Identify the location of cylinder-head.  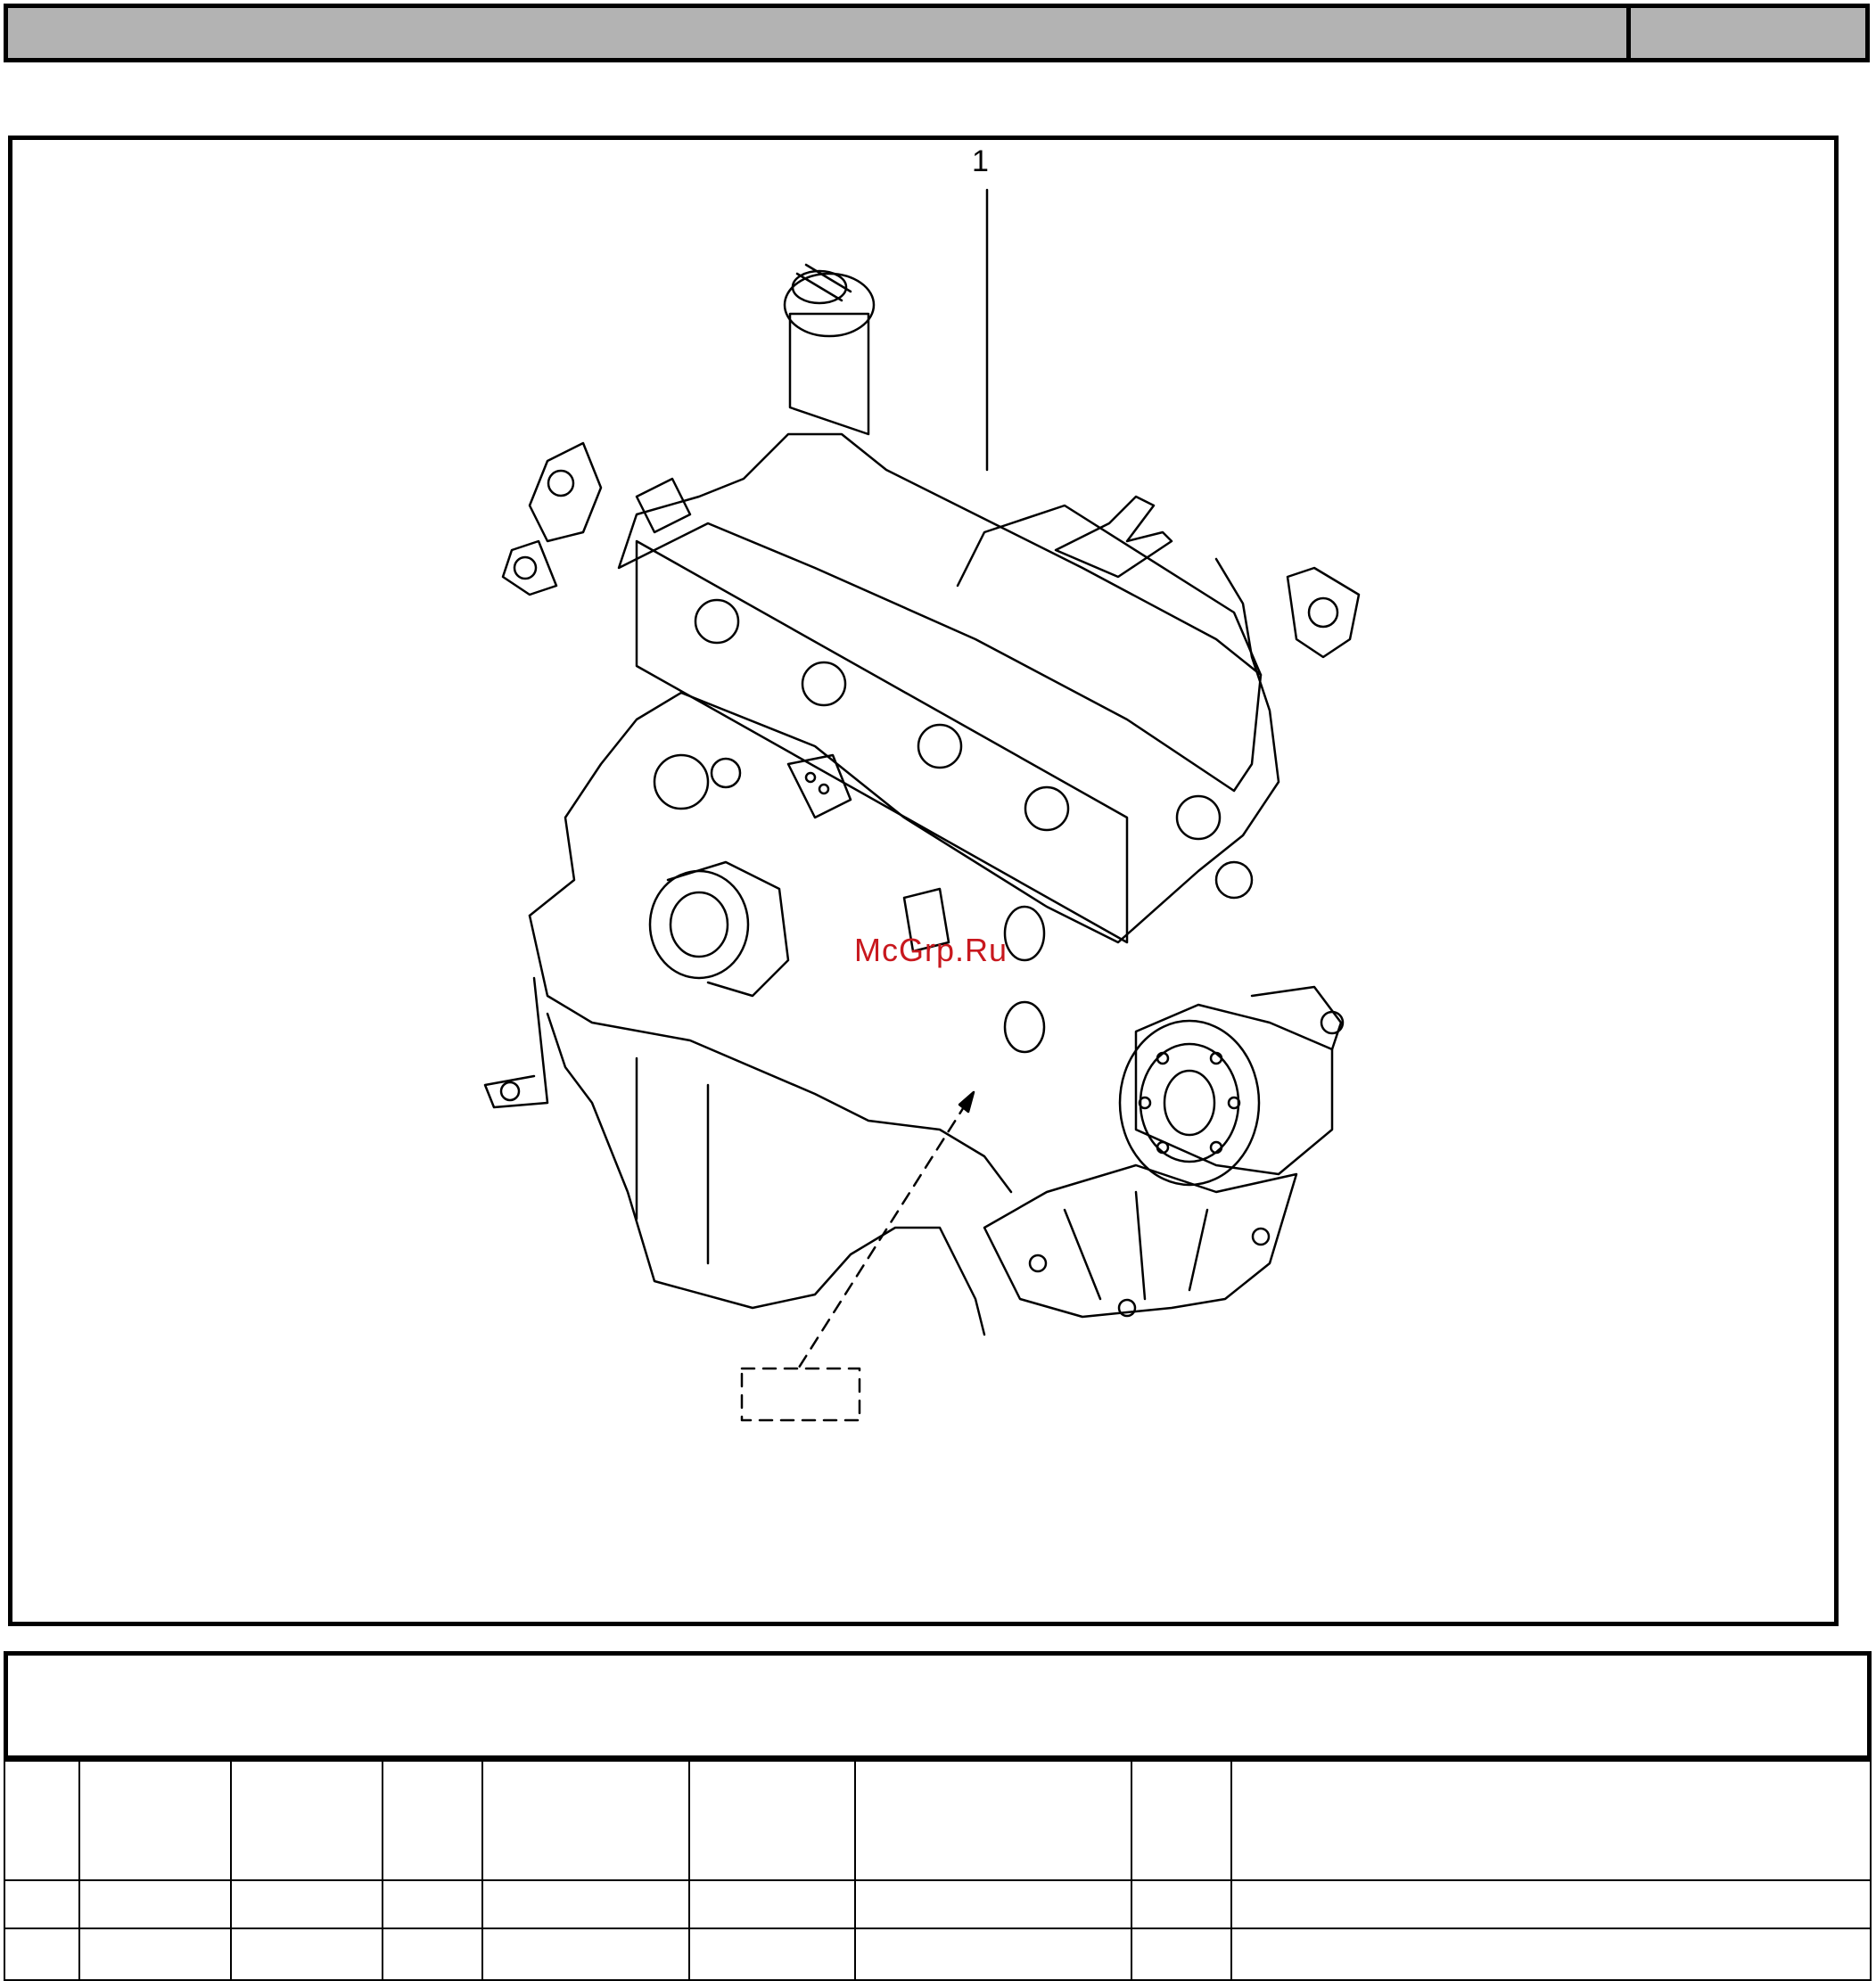
(940, 612).